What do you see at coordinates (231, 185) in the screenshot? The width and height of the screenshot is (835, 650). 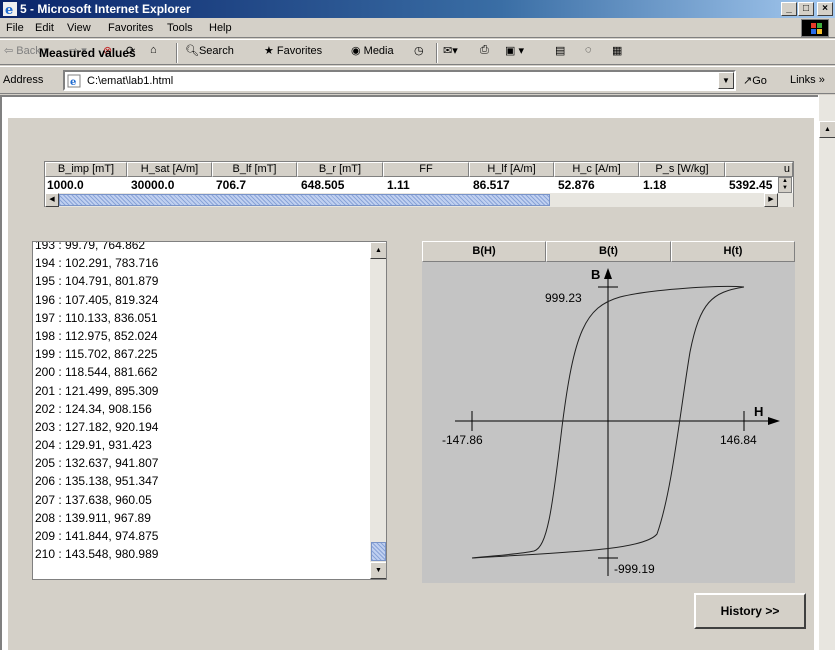 I see `cell-b-lf: 706.7` at bounding box center [231, 185].